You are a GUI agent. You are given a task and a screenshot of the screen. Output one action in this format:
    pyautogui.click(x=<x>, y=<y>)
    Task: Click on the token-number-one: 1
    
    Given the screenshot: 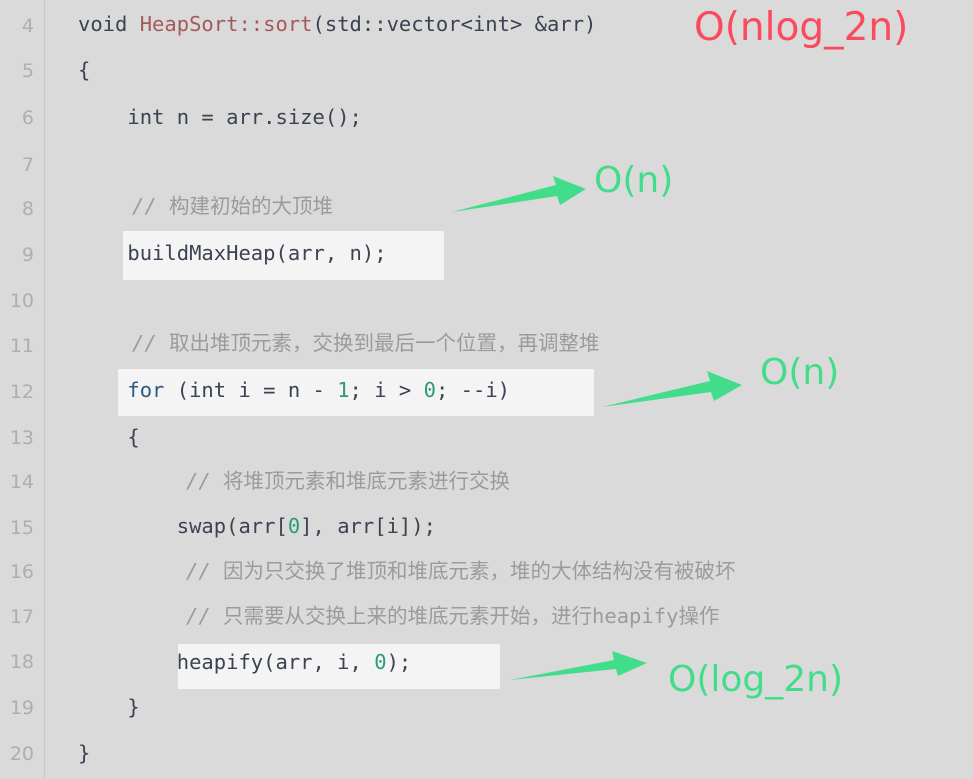 What is the action you would take?
    pyautogui.click(x=343, y=390)
    